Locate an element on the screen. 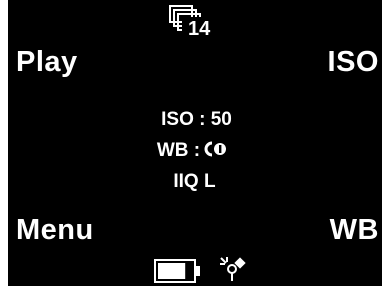 The image size is (385, 289). menu-button: Menu is located at coordinates (55, 230).